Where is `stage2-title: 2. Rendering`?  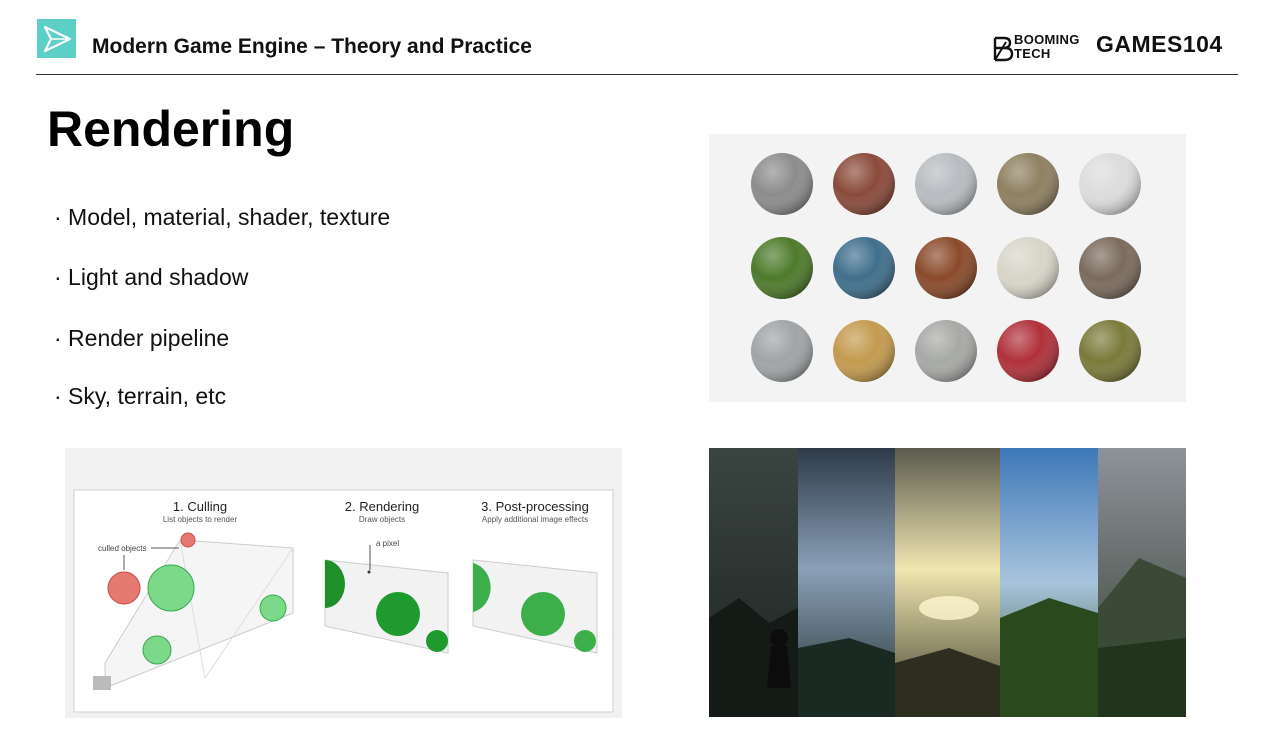 stage2-title: 2. Rendering is located at coordinates (382, 506).